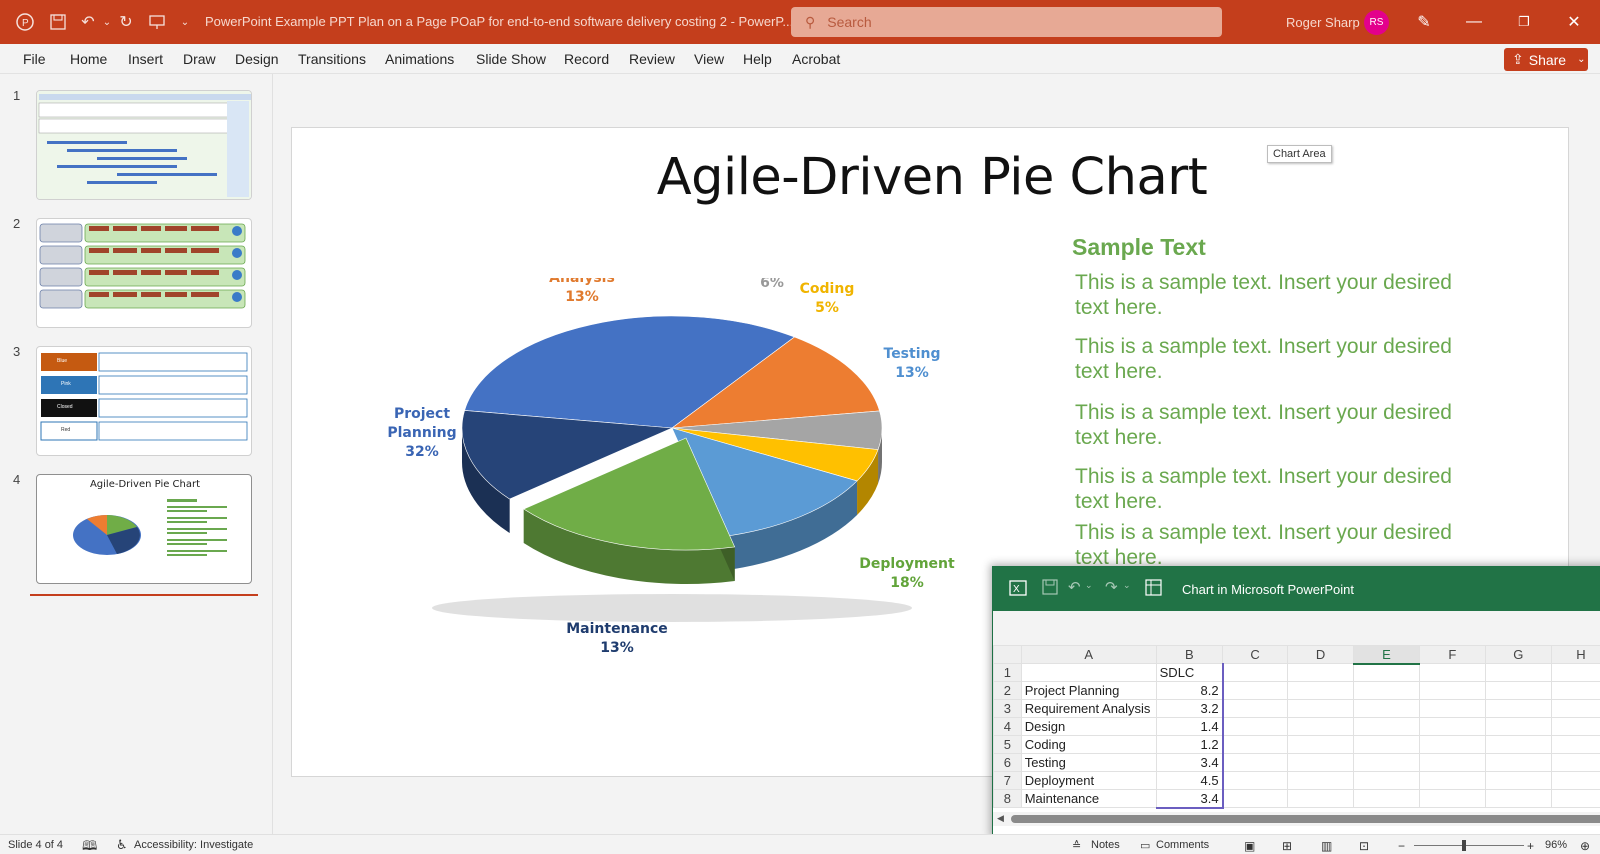 The width and height of the screenshot is (1600, 854). I want to click on close-icon: ✕, so click(1574, 22).